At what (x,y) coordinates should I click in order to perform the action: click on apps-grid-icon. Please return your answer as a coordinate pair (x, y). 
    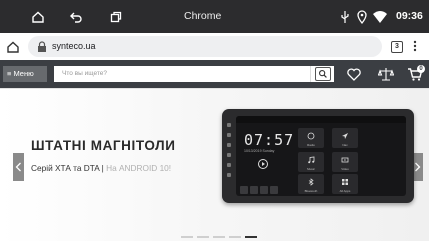
    Looking at the image, I should click on (345, 182).